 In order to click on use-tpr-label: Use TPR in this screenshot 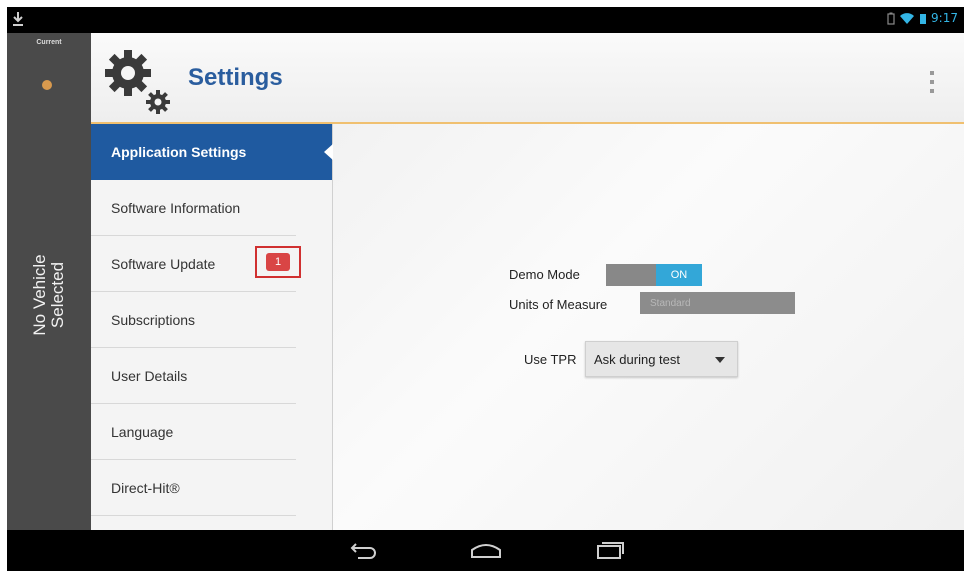, I will do `click(550, 359)`.